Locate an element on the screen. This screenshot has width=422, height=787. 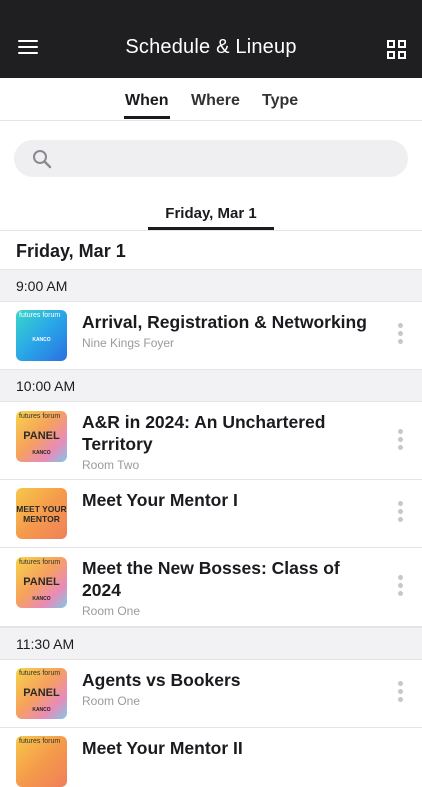
thumb-label: MEET YOUR MENTOR is located at coordinates (41, 514).